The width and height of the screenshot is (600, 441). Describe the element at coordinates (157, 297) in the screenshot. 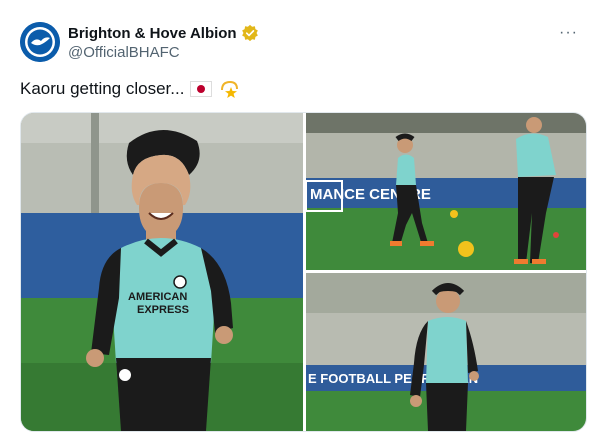

I see `shirt-text-1: AMERICAN` at that location.